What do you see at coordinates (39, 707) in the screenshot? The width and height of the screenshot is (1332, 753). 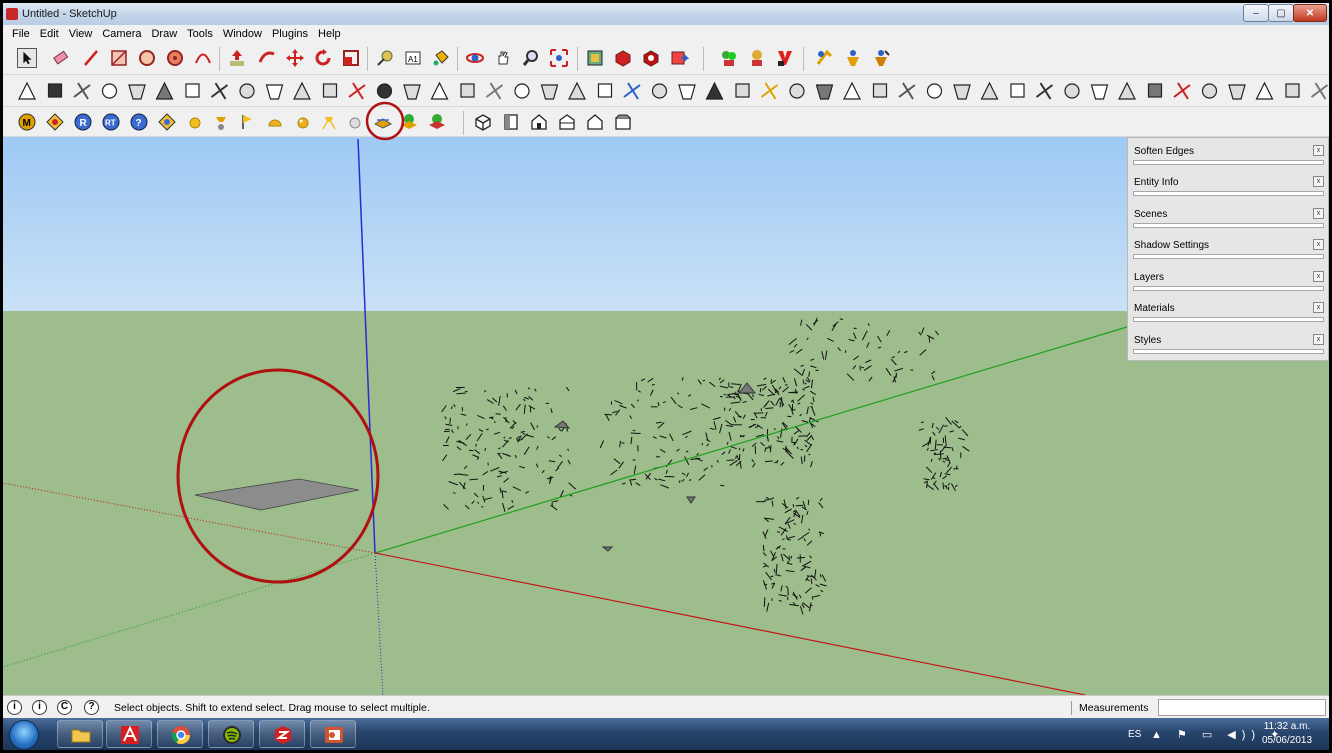 I see `credits-icon: i` at bounding box center [39, 707].